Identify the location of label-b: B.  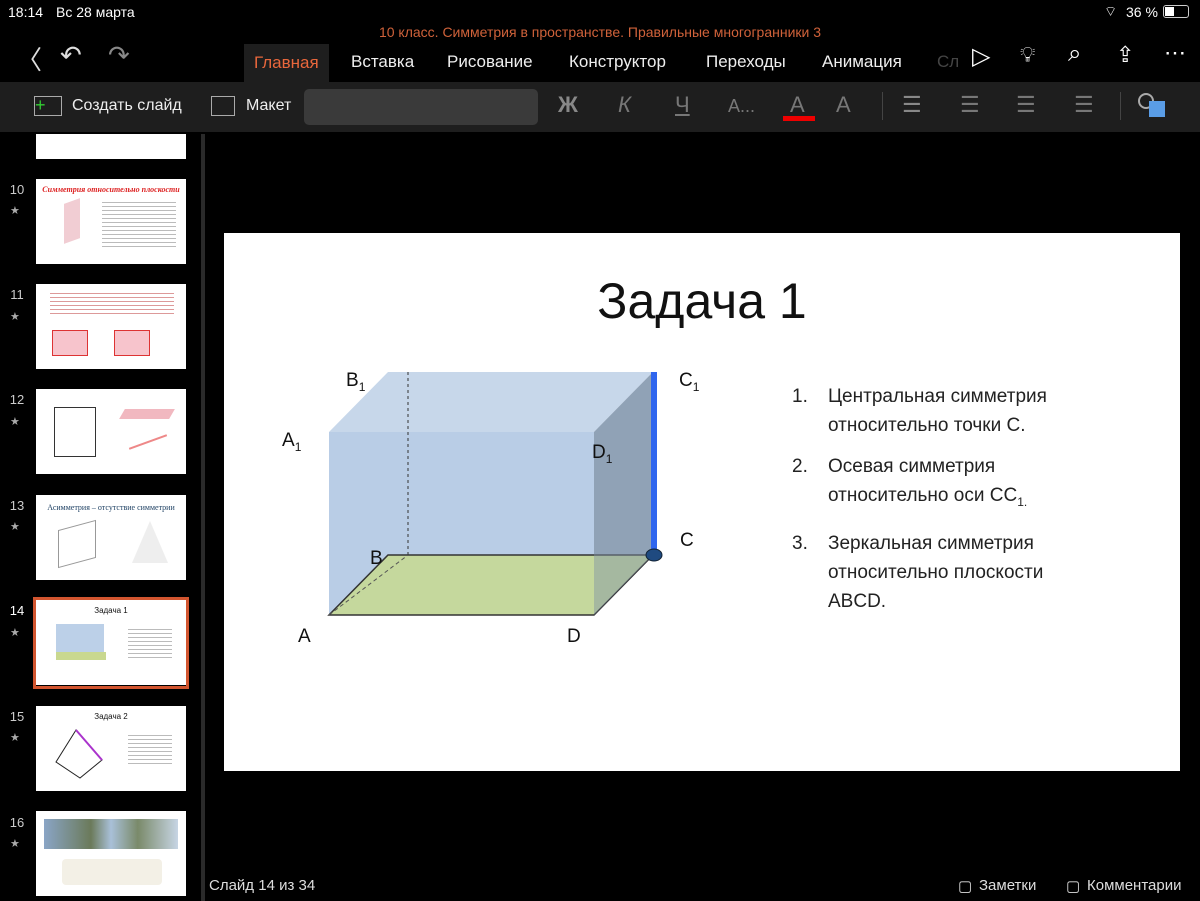
(376, 558).